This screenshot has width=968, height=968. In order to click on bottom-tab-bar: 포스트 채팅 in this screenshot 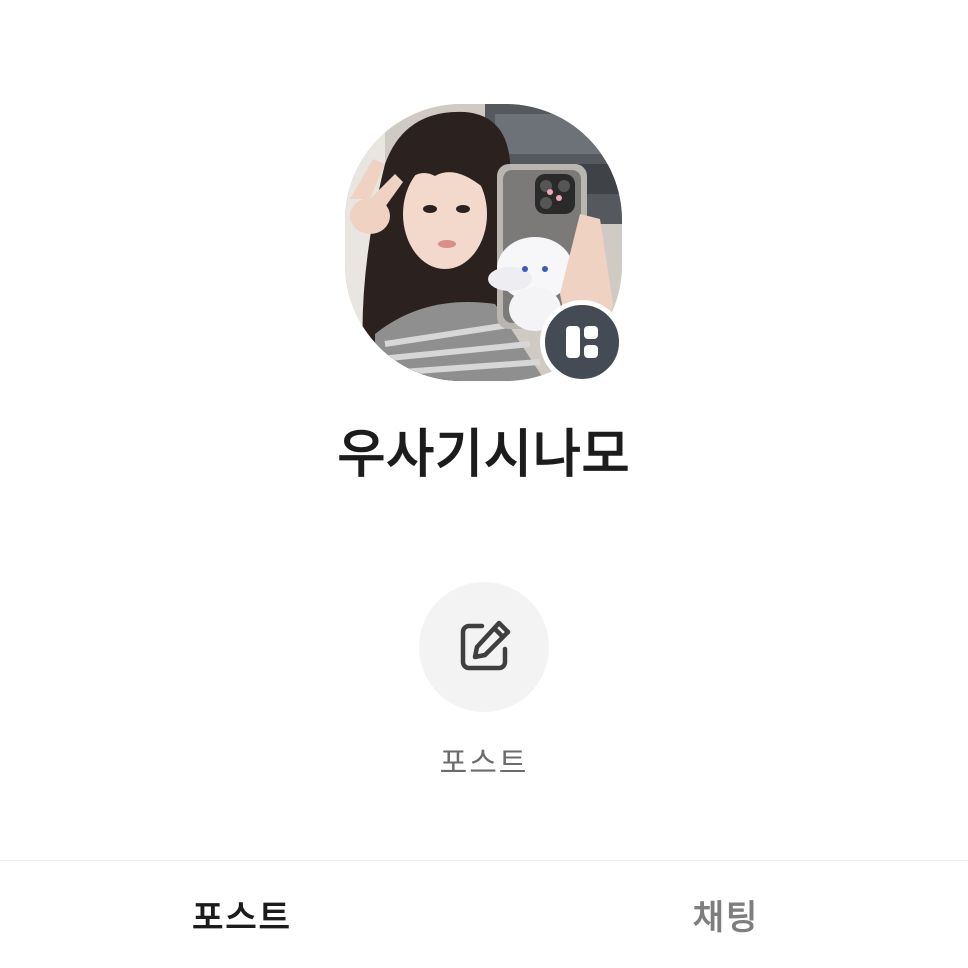, I will do `click(484, 914)`.